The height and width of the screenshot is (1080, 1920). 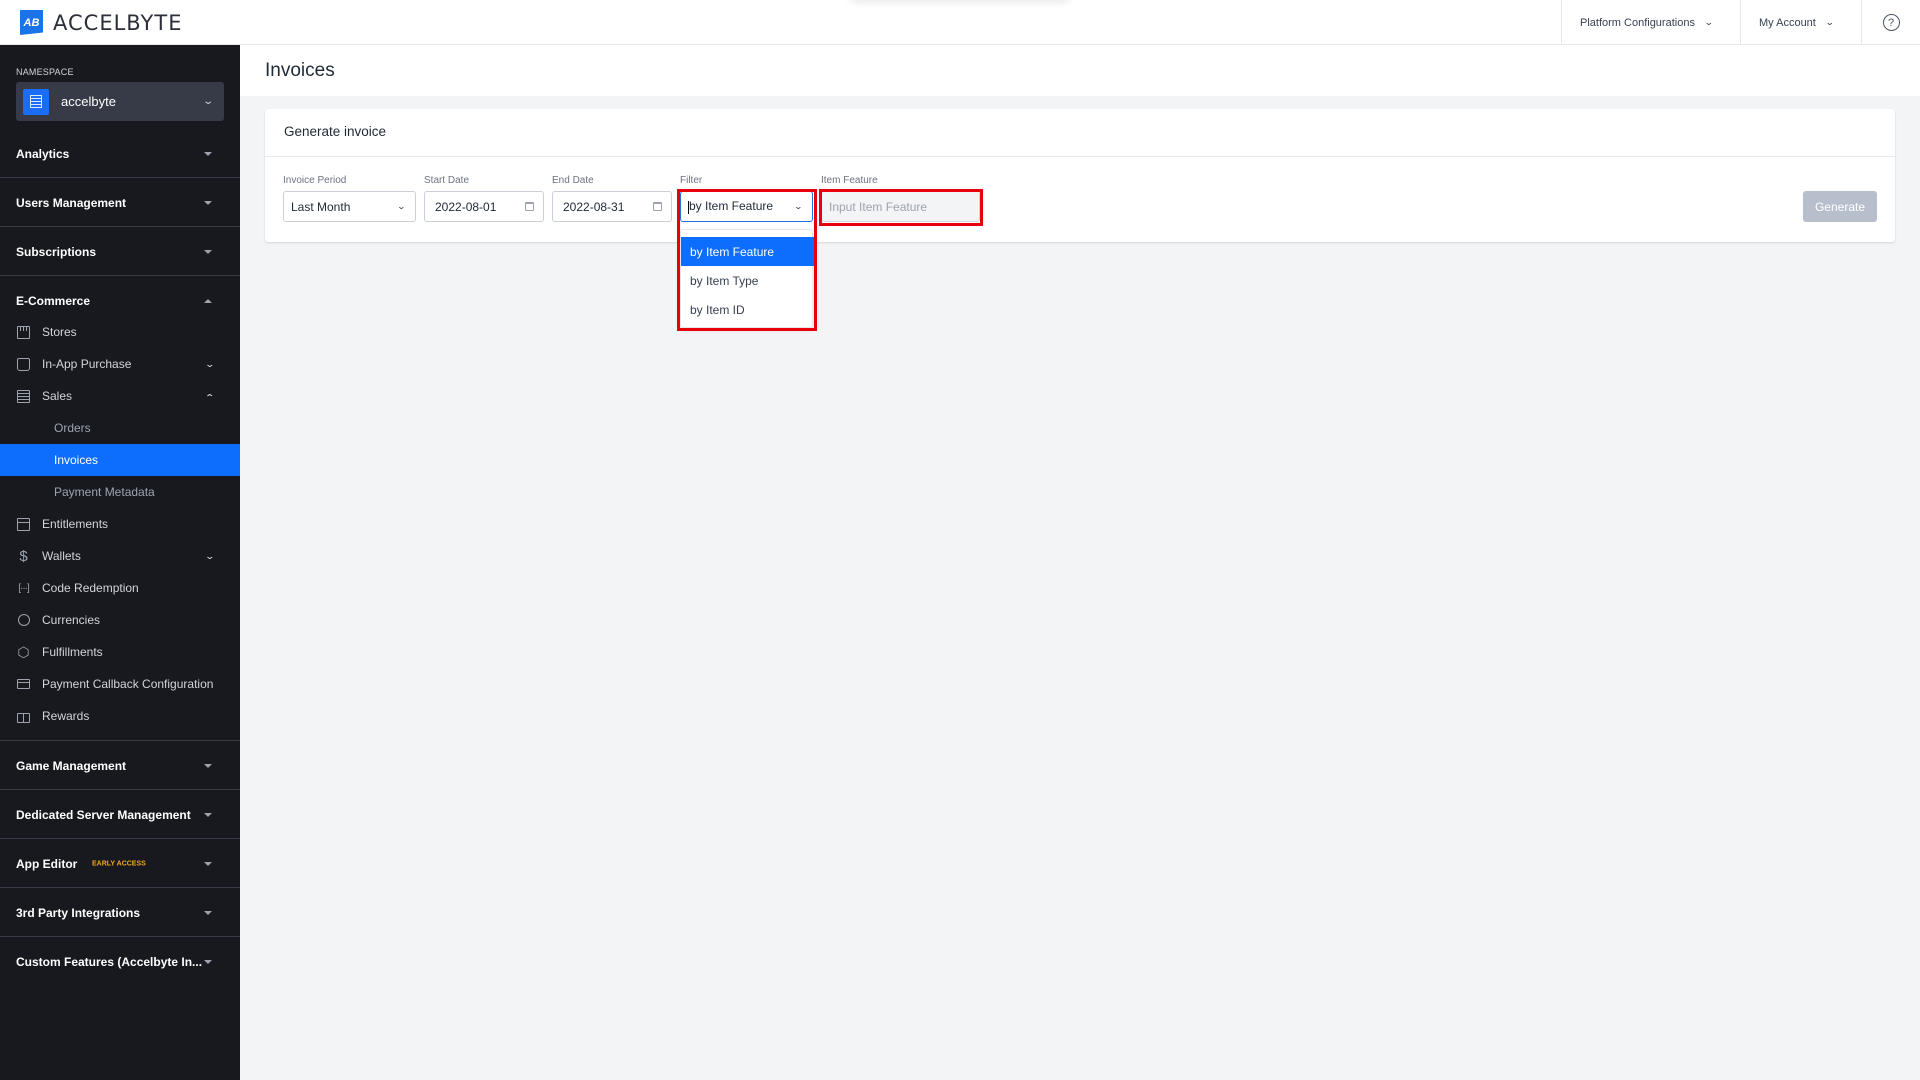 I want to click on sidebar-item-wallets: $ Wallets ⌄, so click(x=120, y=556).